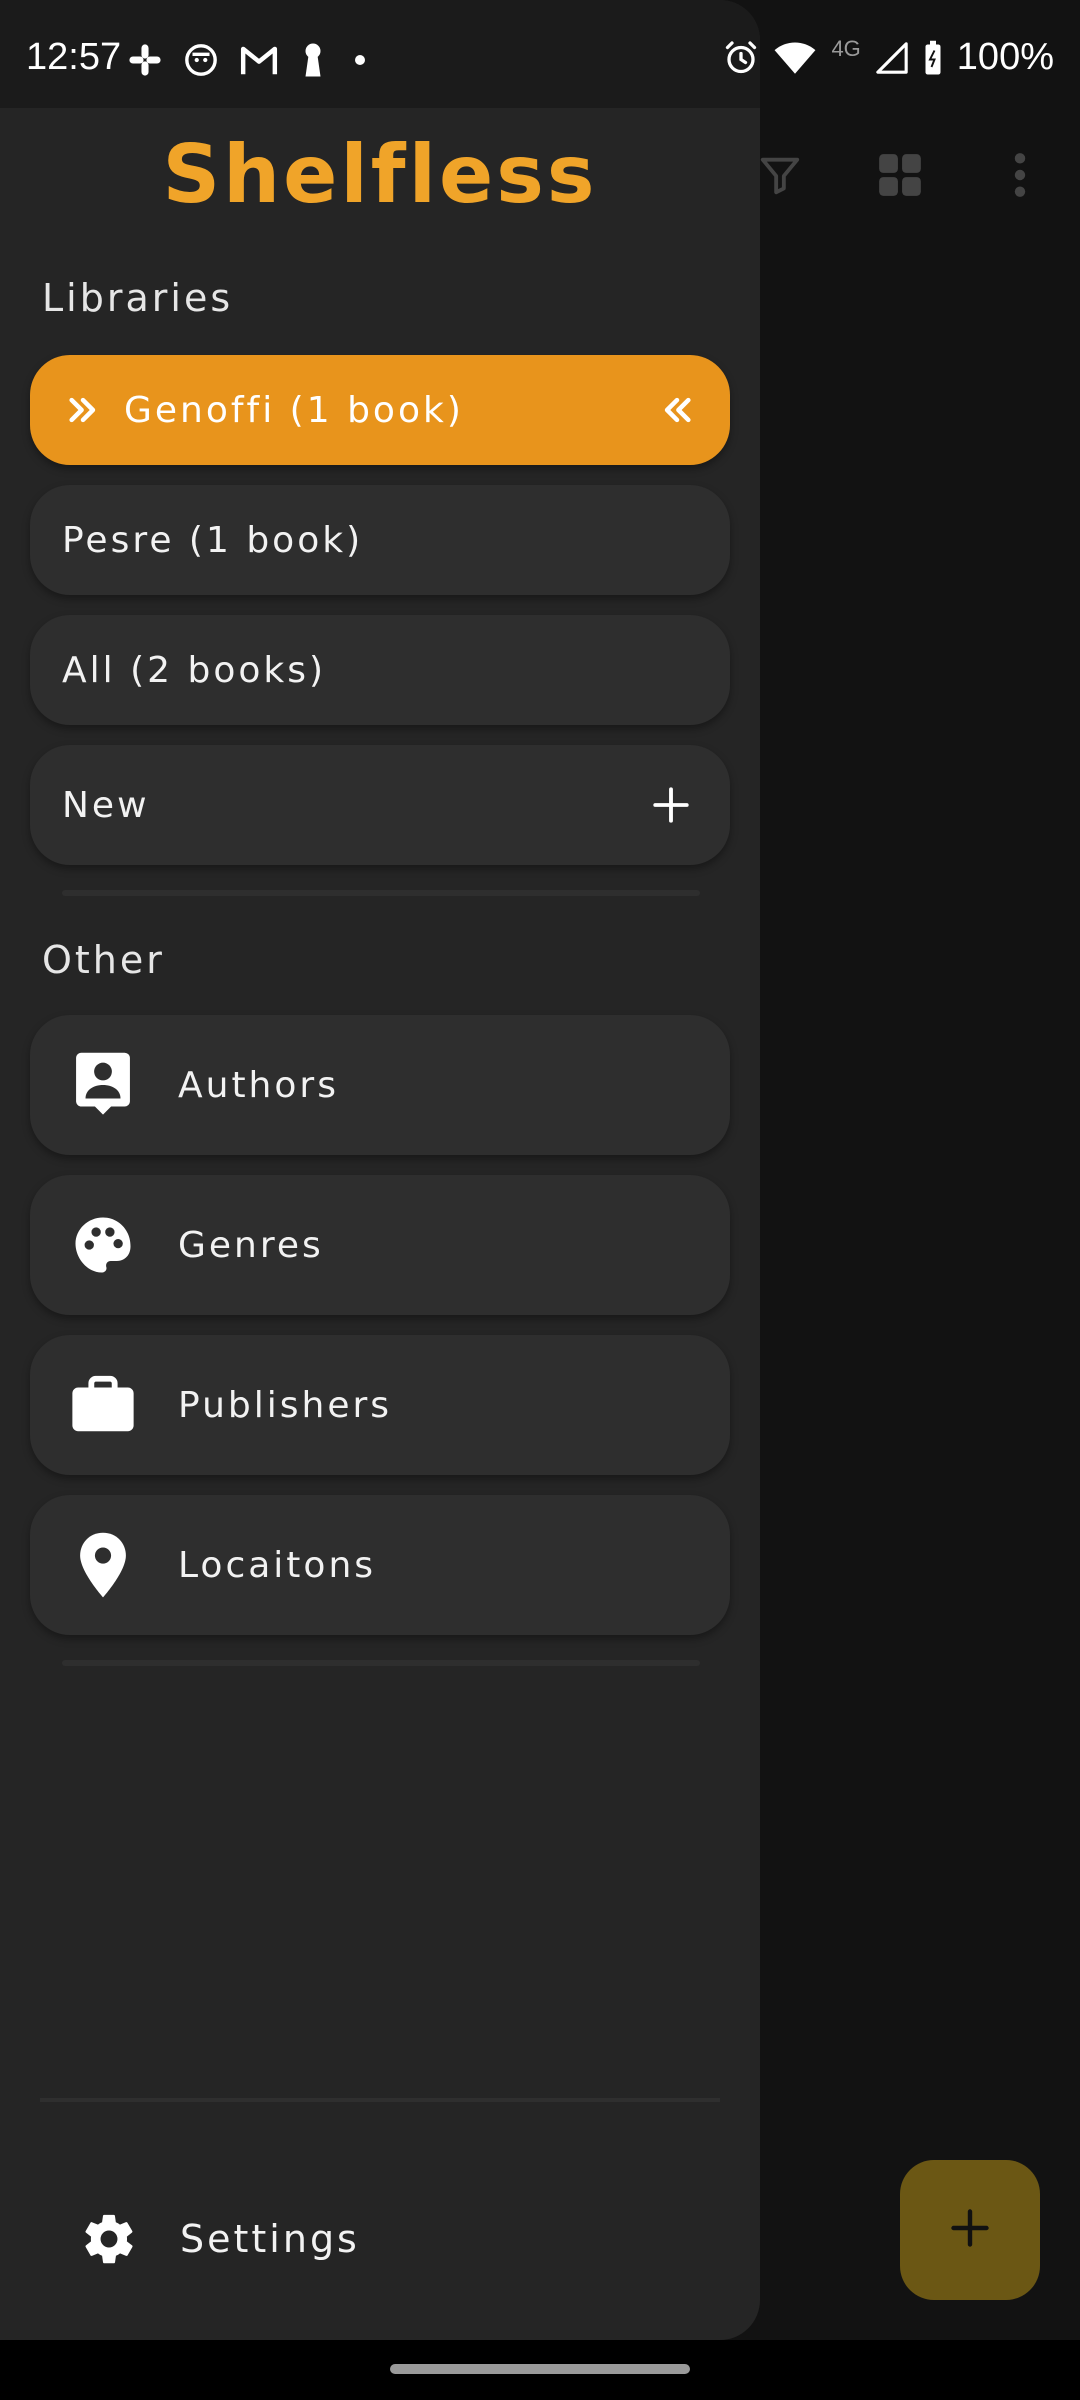 The height and width of the screenshot is (2400, 1080). I want to click on gear-icon, so click(109, 2239).